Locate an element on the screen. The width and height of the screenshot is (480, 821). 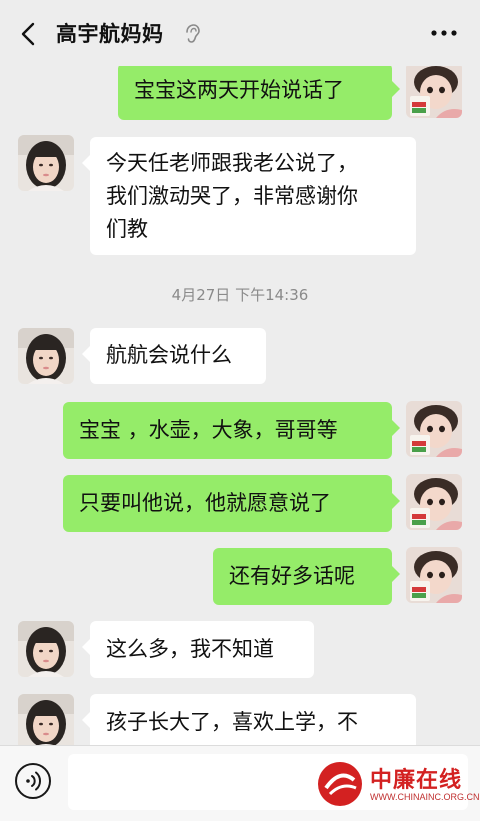
ear-icon is located at coordinates (193, 33).